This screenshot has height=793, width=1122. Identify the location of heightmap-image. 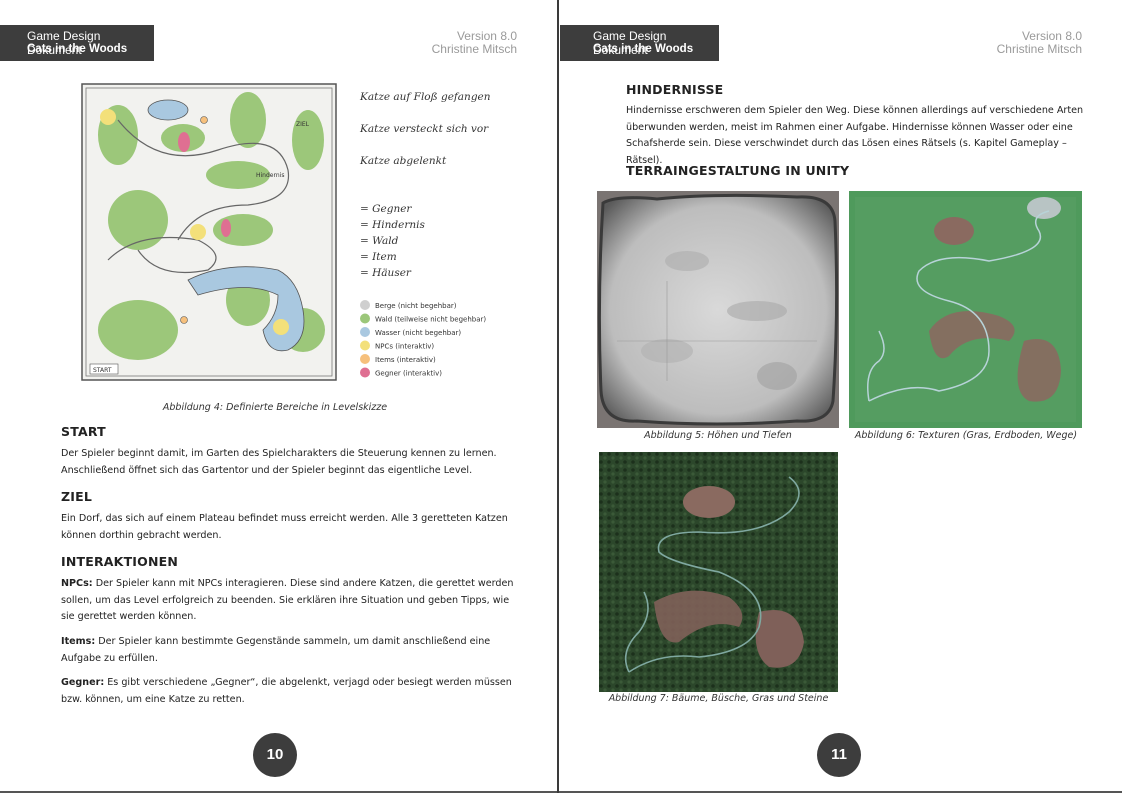
(718, 309).